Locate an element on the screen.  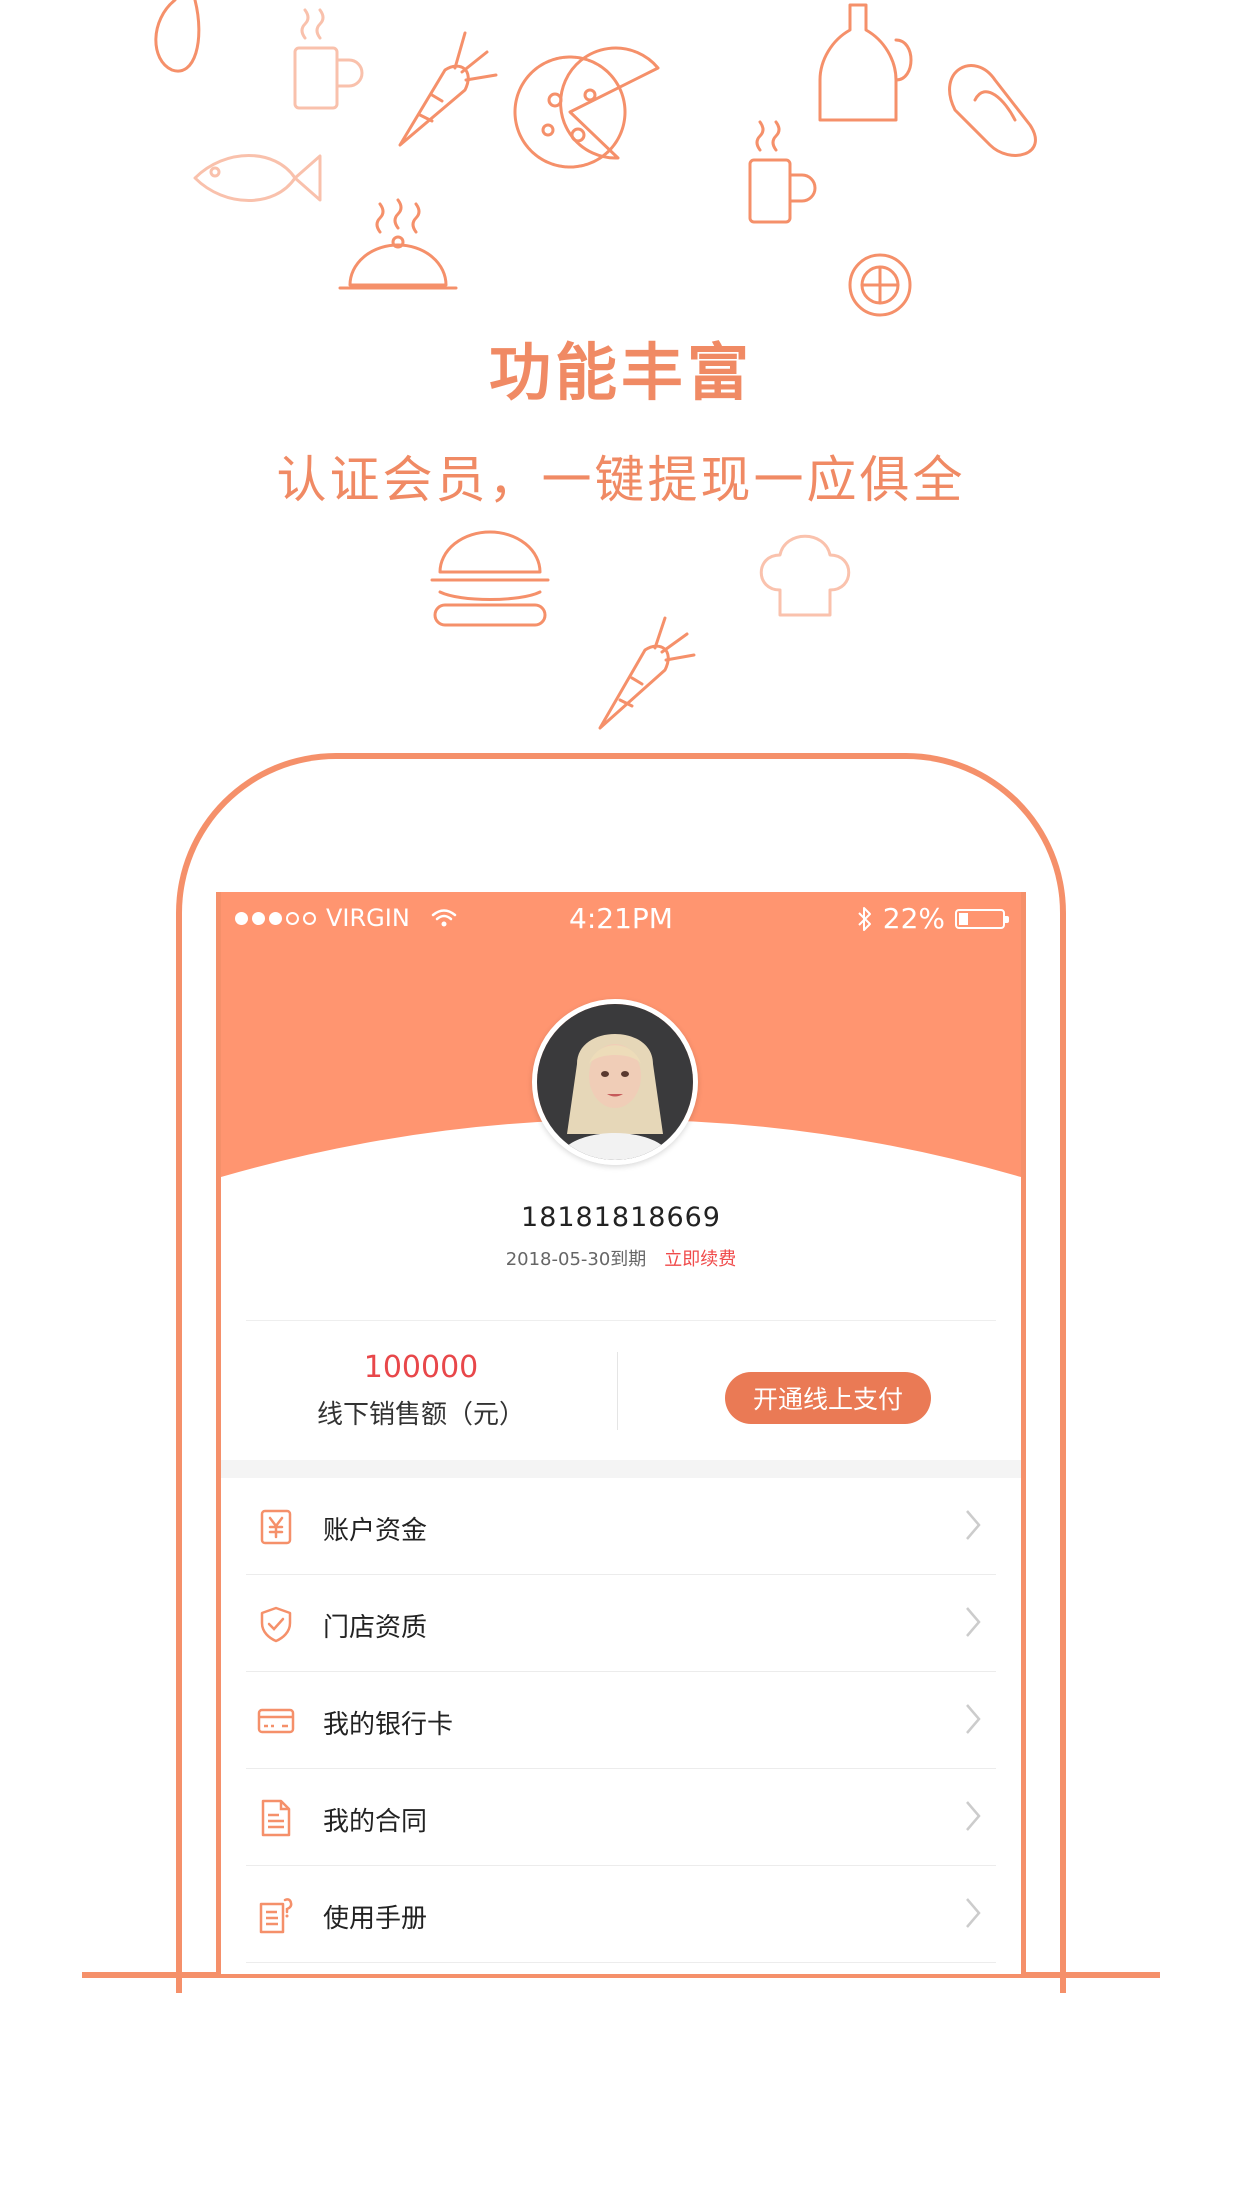
burger-icon is located at coordinates (490, 578).